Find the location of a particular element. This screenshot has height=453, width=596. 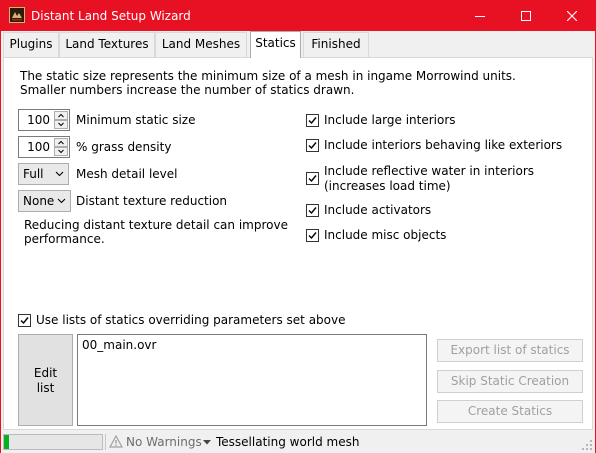

export-list-button: Export list of statics is located at coordinates (510, 350).